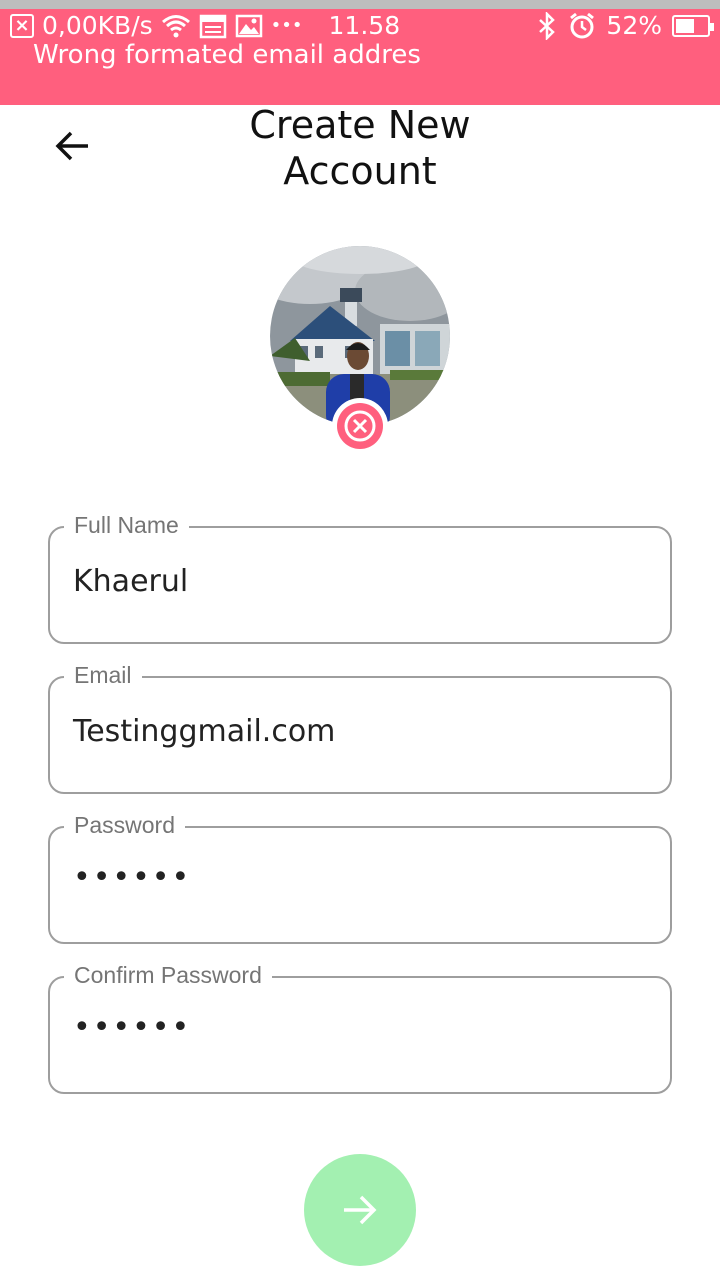 This screenshot has height=1280, width=720. What do you see at coordinates (364, 25) in the screenshot?
I see `clock: 11.58` at bounding box center [364, 25].